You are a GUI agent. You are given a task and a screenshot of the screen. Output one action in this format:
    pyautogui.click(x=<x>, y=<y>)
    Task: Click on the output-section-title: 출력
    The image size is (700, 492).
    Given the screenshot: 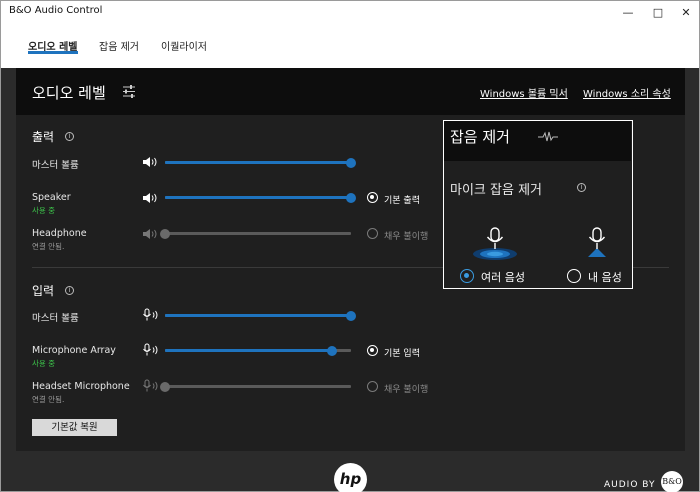 What is the action you would take?
    pyautogui.click(x=43, y=137)
    